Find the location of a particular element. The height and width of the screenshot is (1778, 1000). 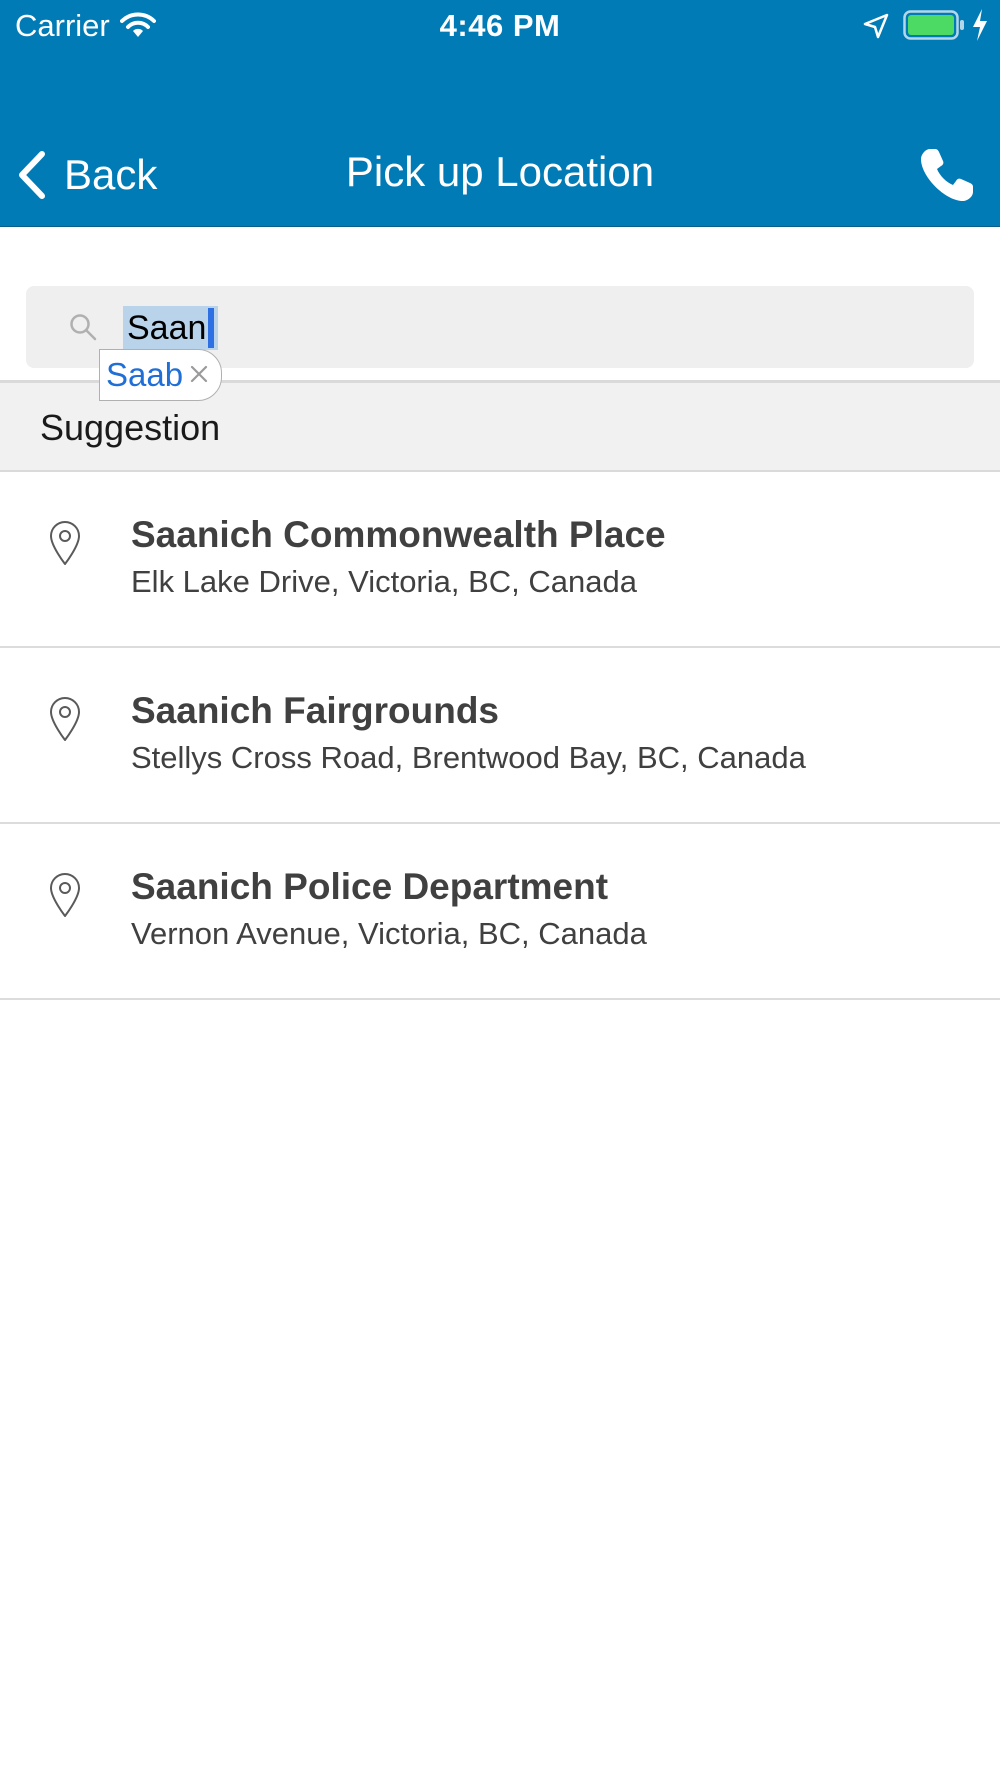

back-label: Back is located at coordinates (111, 174).